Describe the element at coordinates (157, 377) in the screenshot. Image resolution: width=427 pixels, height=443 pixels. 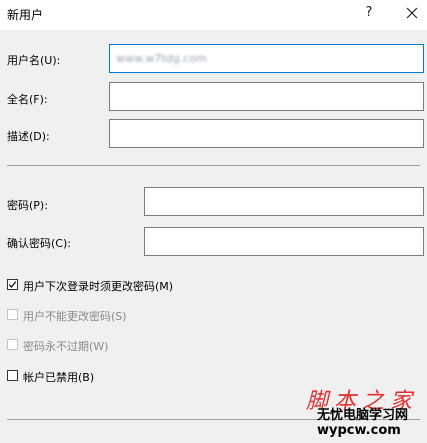
I see `checkbox-account-disabled: 帐户已禁用(B)` at that location.